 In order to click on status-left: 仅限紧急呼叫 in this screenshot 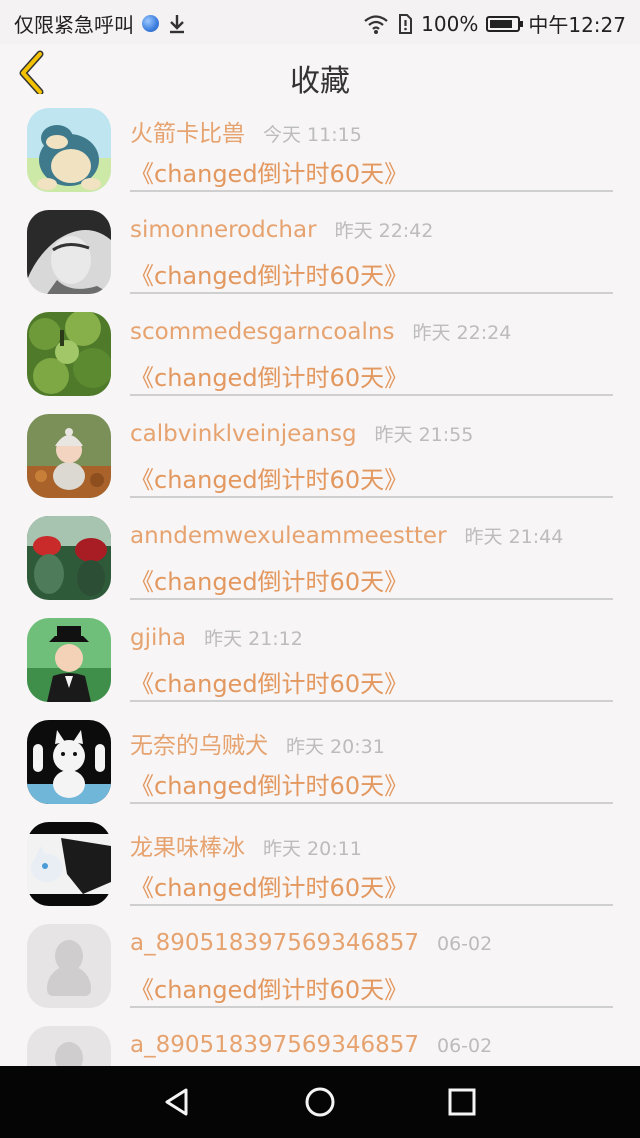, I will do `click(100, 23)`.